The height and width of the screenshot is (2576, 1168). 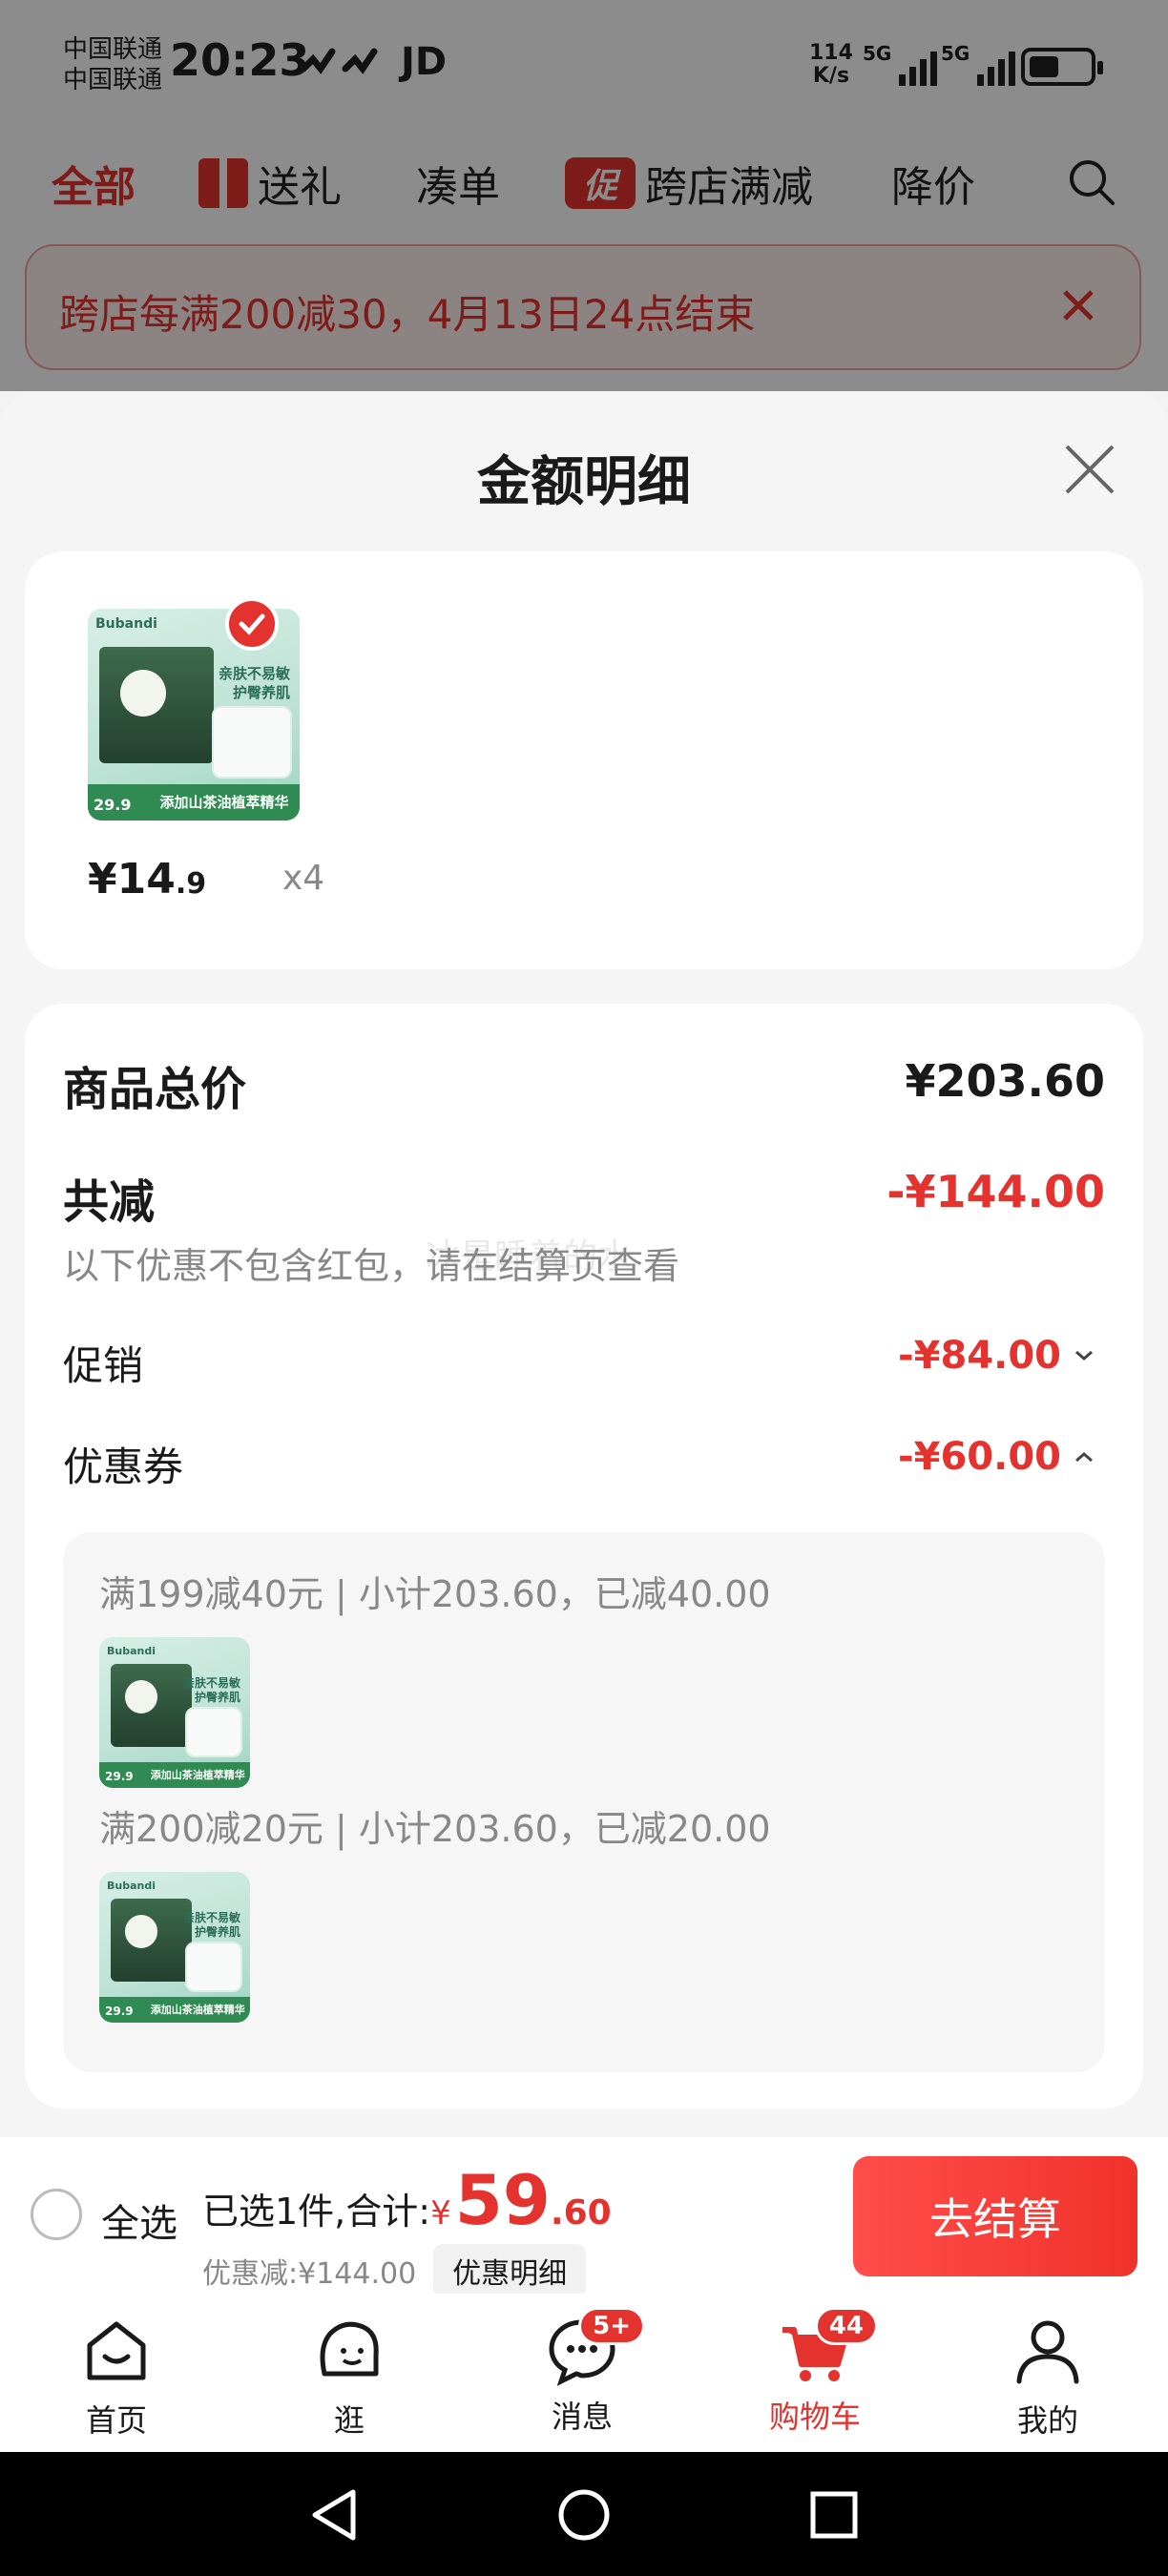 What do you see at coordinates (372, 1266) in the screenshot?
I see `discount-note: 以下优惠不包含红包，请在结算页查看` at bounding box center [372, 1266].